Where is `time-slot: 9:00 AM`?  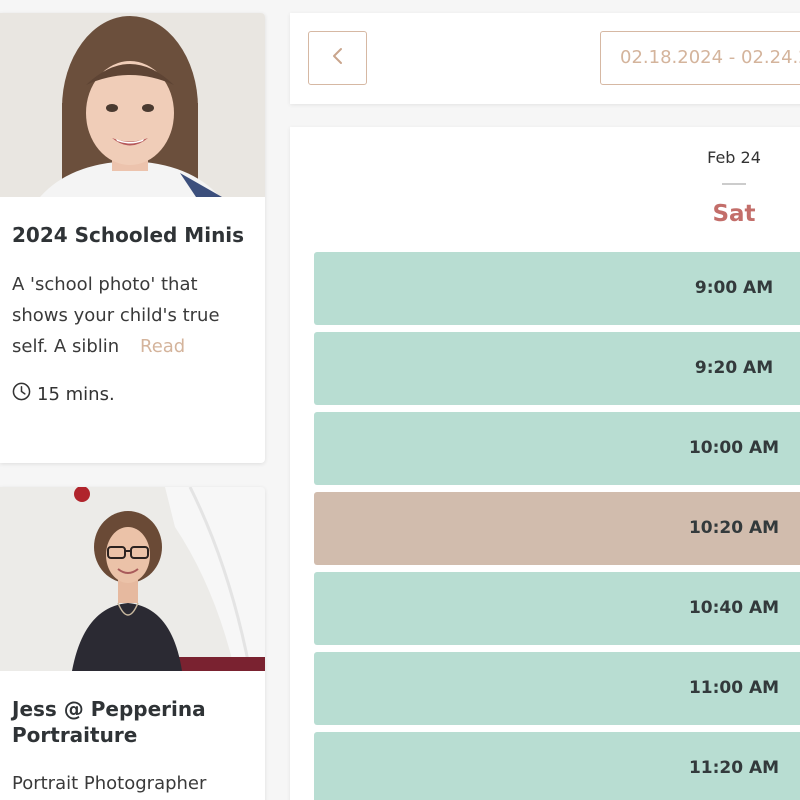
time-slot: 9:00 AM is located at coordinates (557, 288).